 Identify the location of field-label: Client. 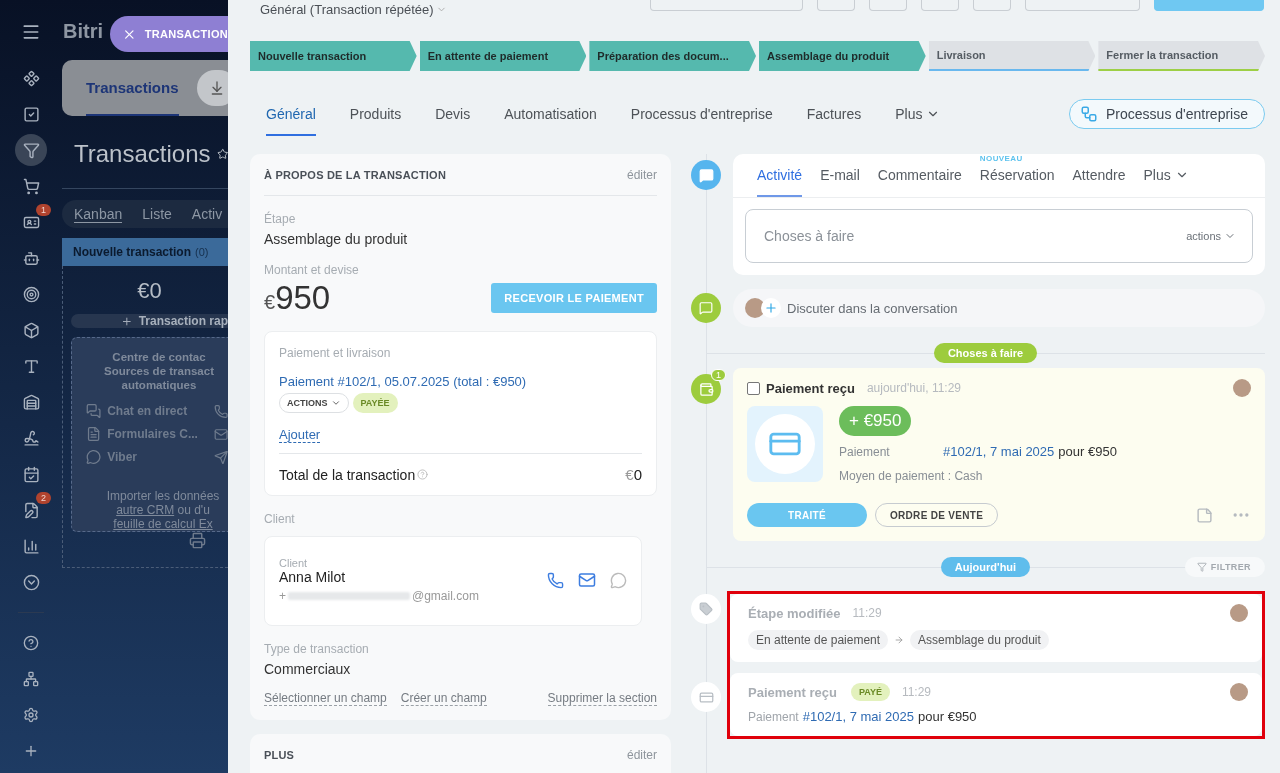
(294, 563).